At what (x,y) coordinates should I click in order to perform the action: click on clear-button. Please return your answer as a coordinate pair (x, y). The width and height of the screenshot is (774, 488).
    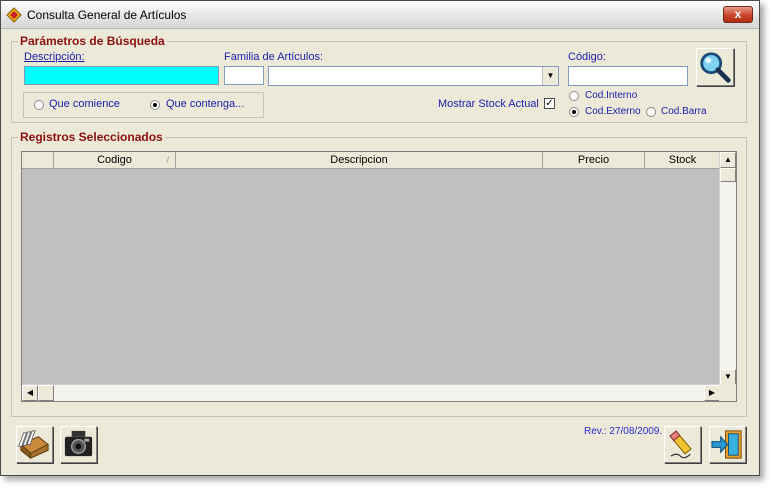
    Looking at the image, I should click on (682, 444).